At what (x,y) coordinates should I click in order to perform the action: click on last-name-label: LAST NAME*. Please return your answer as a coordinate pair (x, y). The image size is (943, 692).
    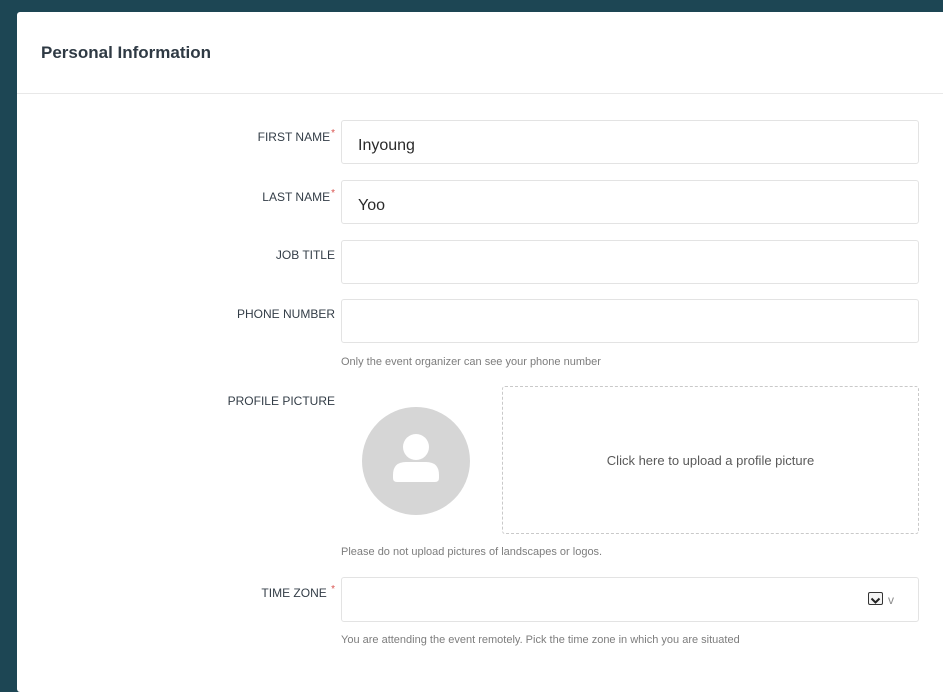
    Looking at the image, I should click on (298, 196).